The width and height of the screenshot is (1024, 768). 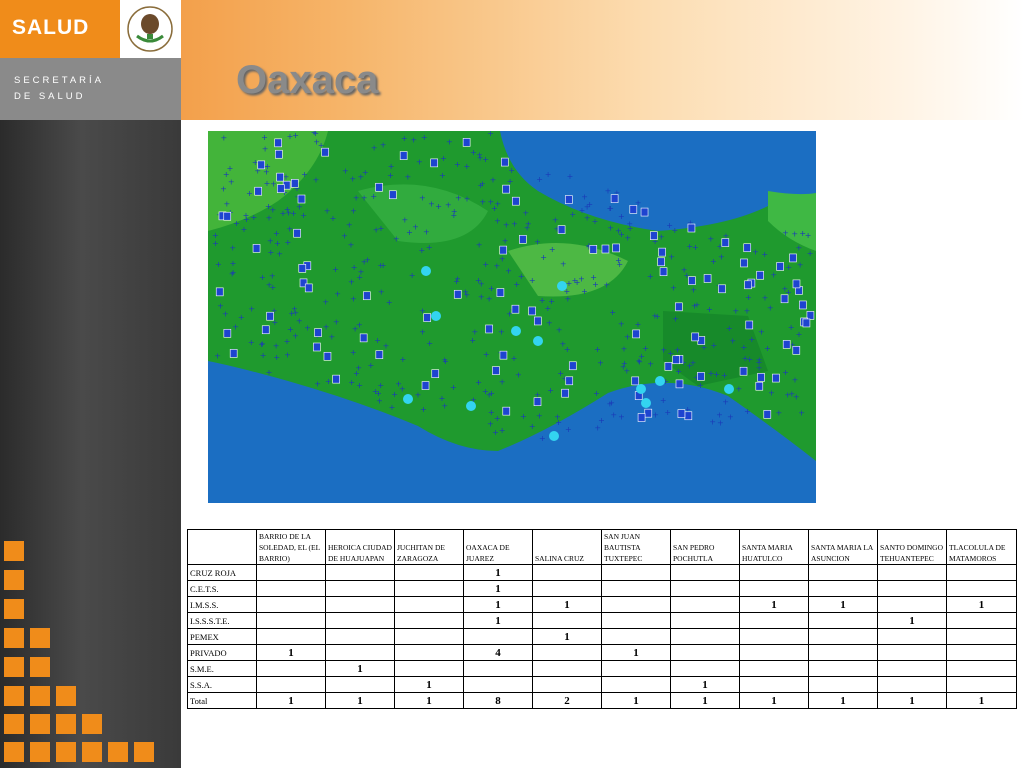 I want to click on brand-name: SALUD, so click(x=51, y=27).